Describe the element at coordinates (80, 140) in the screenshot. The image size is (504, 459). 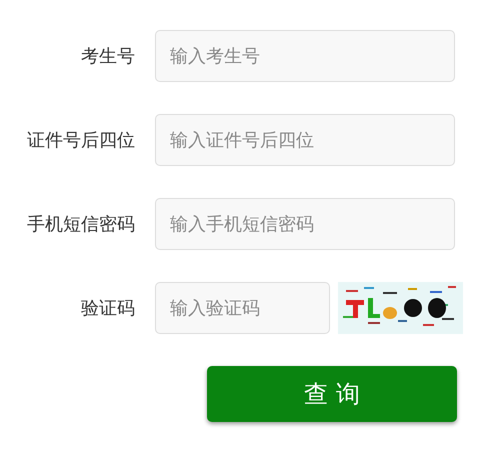
I see `field-label: 证件号后四位` at that location.